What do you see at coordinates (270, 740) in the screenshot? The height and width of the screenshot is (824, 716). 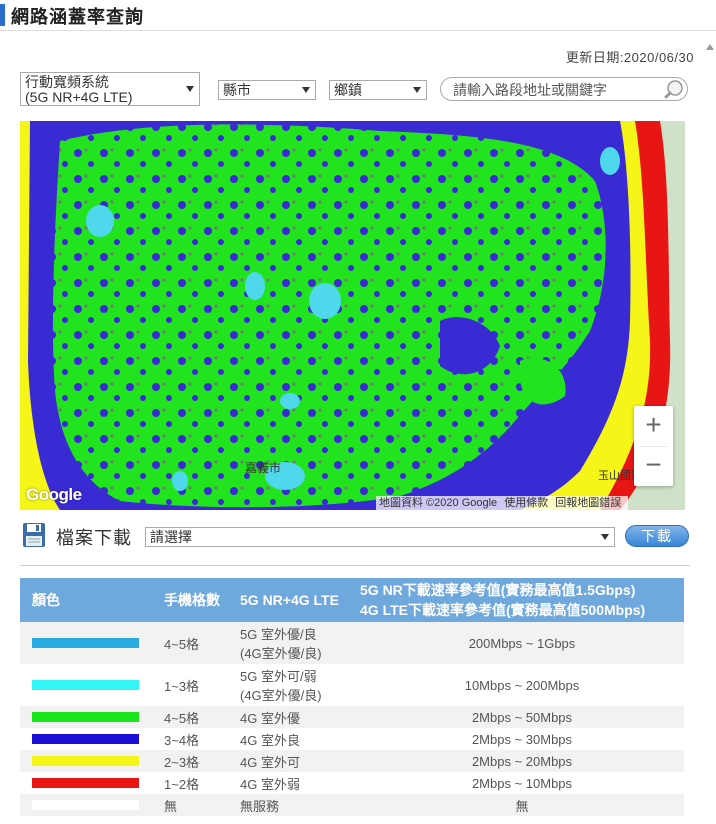 I see `legend-system: 4G 室外良` at bounding box center [270, 740].